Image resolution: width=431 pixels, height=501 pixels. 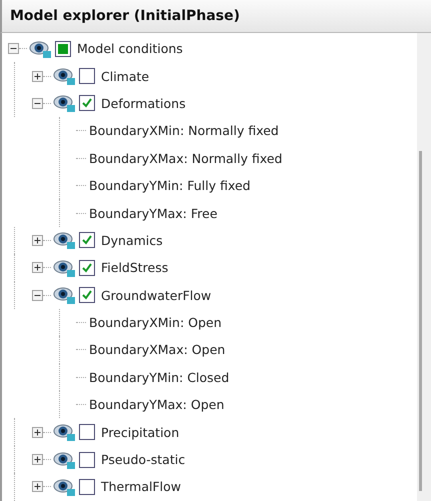 I want to click on tree-item: BoundaryYMin: Fully fixed, so click(x=169, y=186).